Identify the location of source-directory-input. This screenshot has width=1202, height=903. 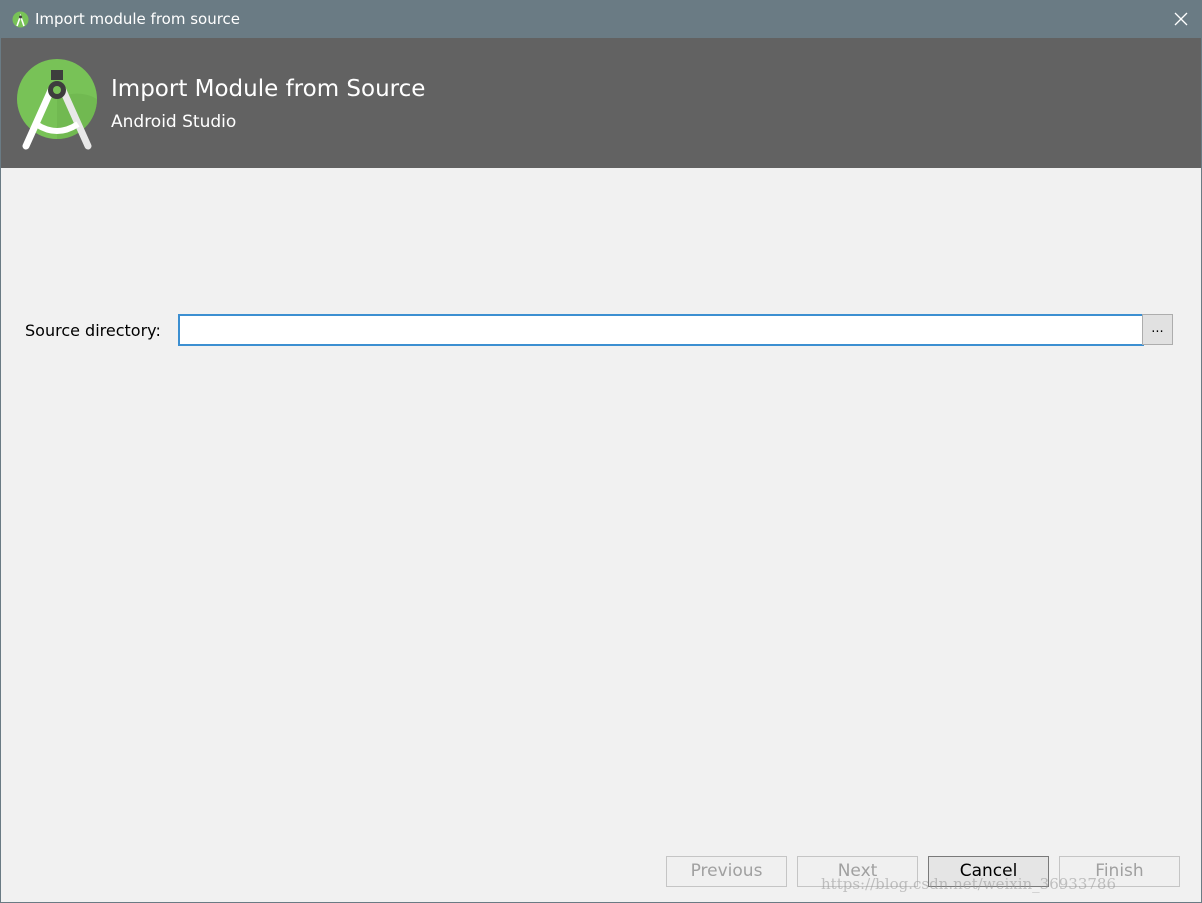
(661, 330).